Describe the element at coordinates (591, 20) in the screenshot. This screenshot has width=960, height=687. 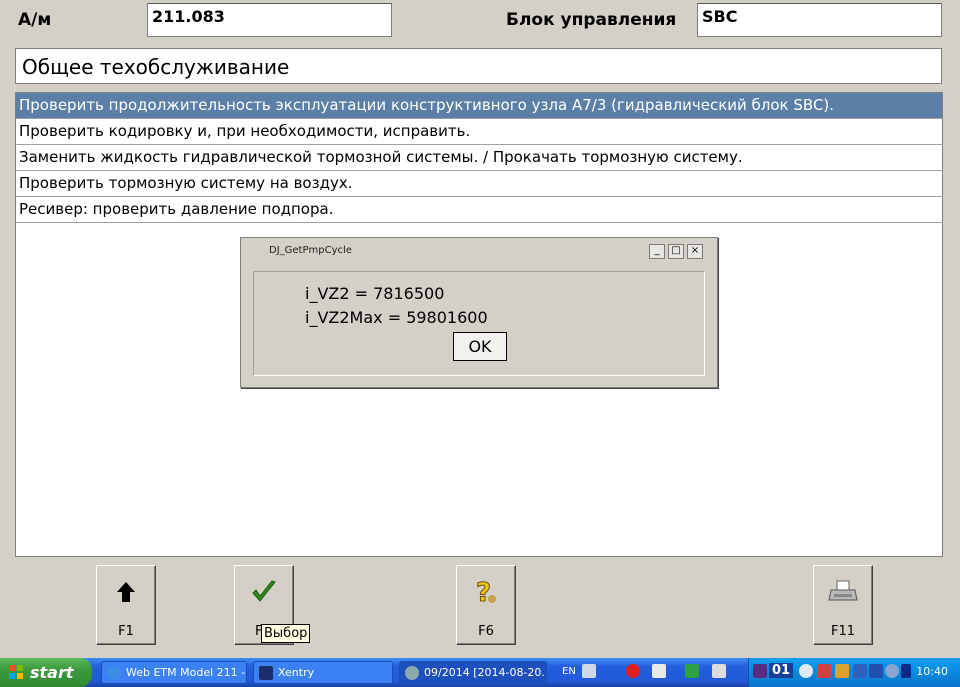
I see `control-unit-label: Блок управления` at that location.